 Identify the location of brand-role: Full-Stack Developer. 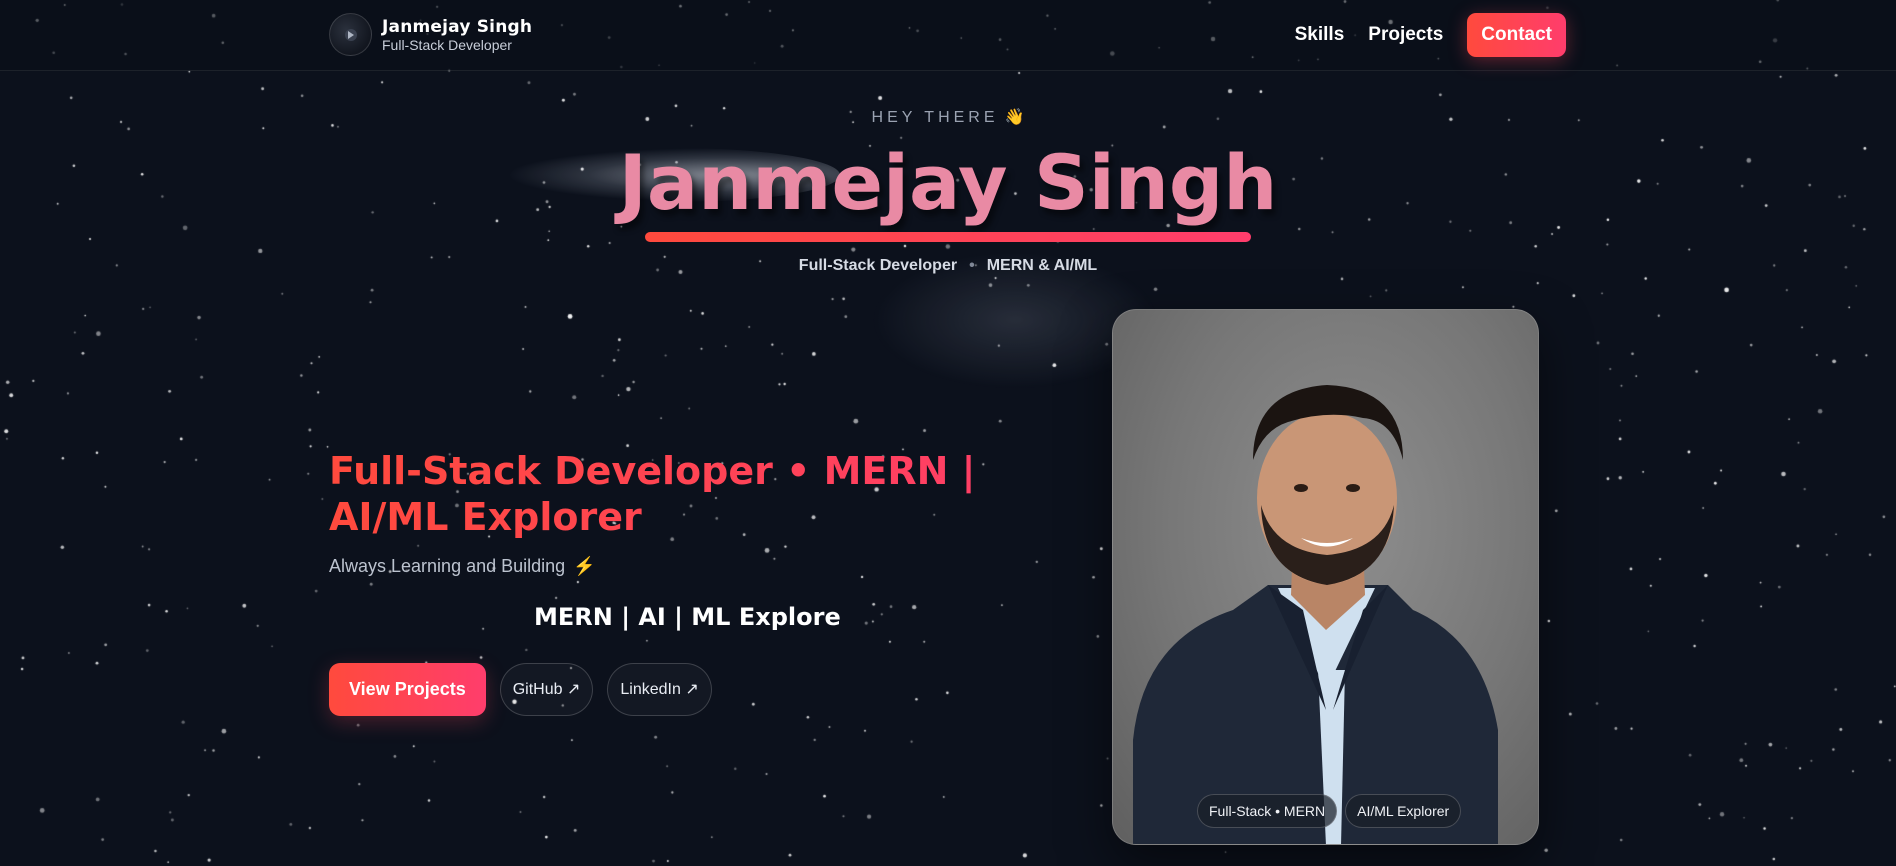
(447, 44).